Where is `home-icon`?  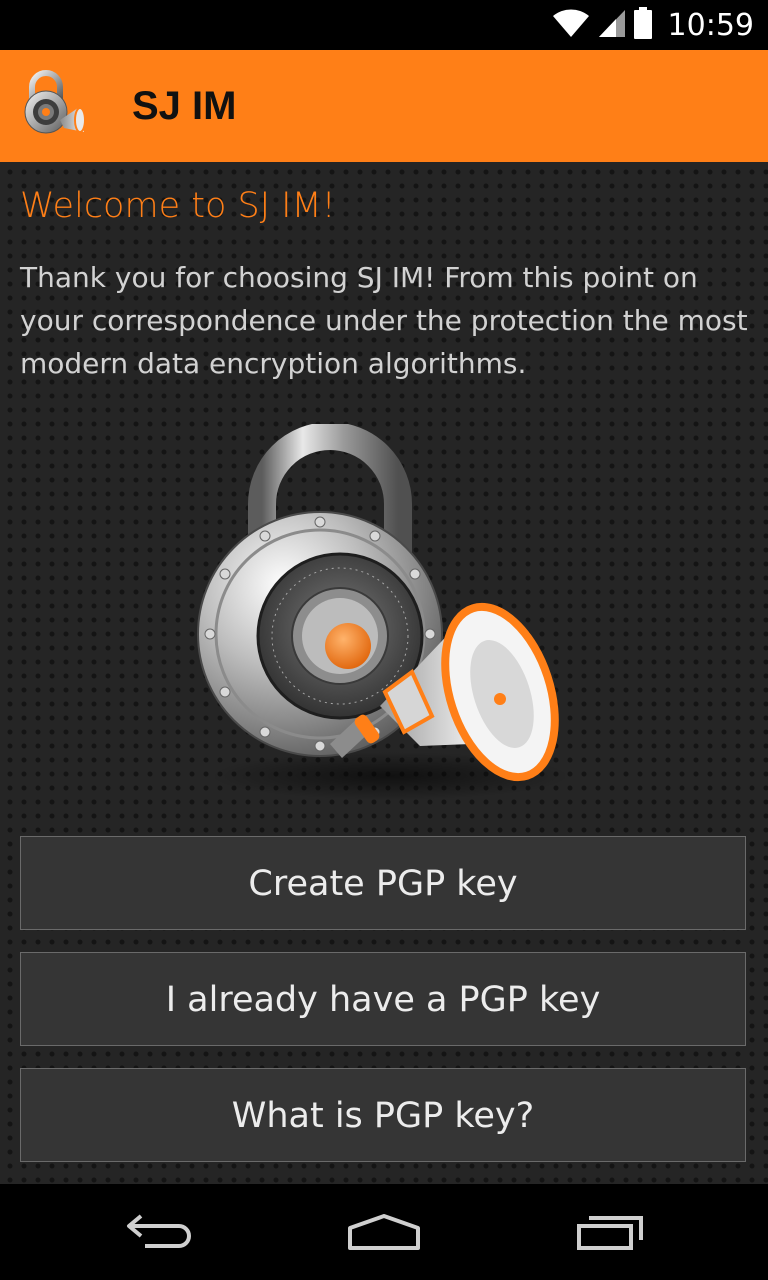
home-icon is located at coordinates (384, 1232).